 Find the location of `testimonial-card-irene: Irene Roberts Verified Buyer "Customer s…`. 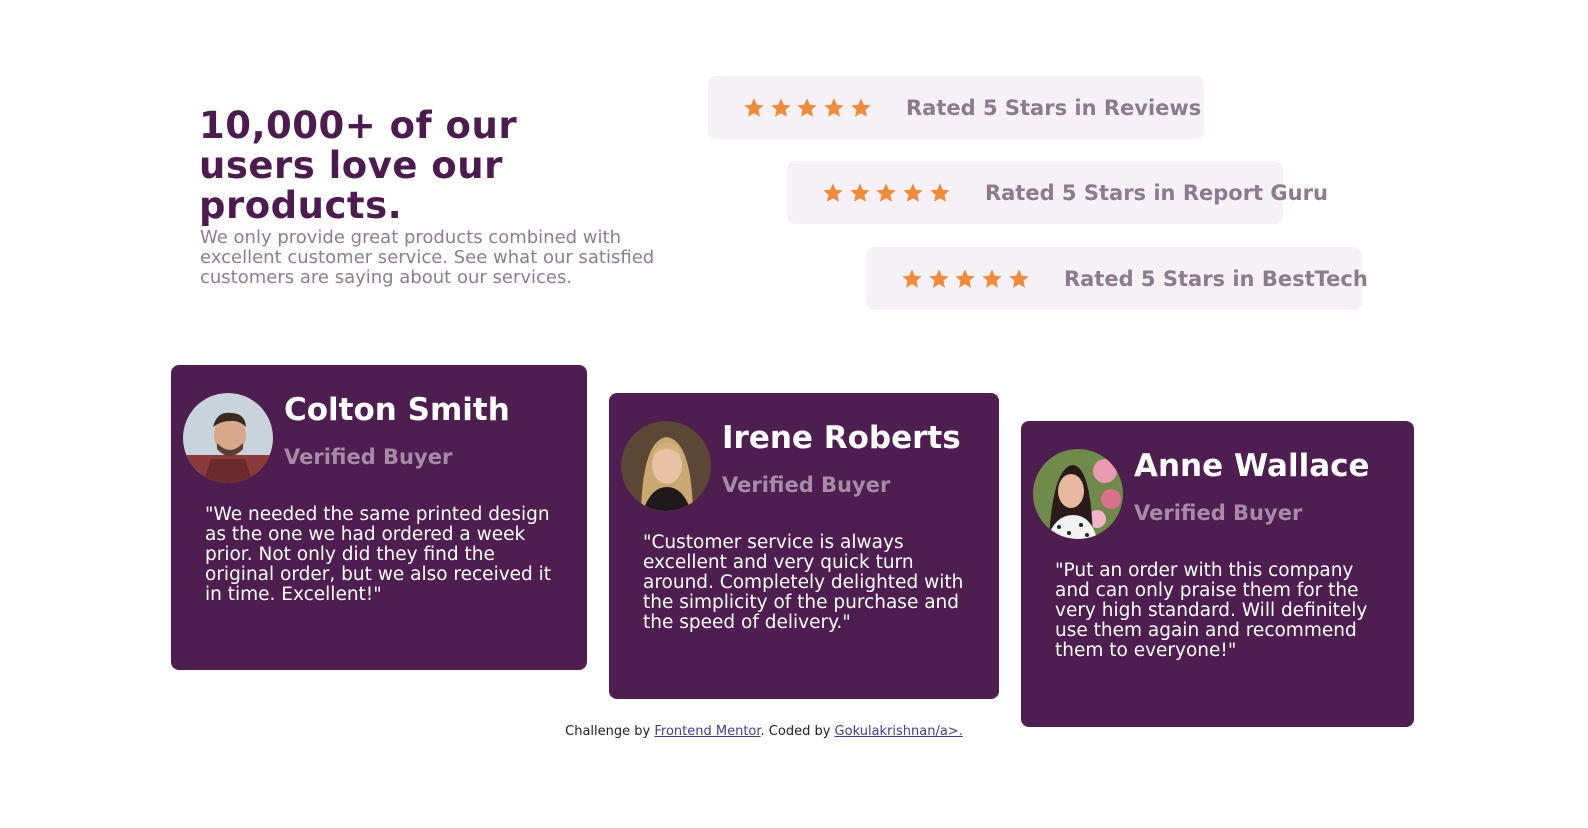

testimonial-card-irene: Irene Roberts Verified Buyer "Customer s… is located at coordinates (804, 546).